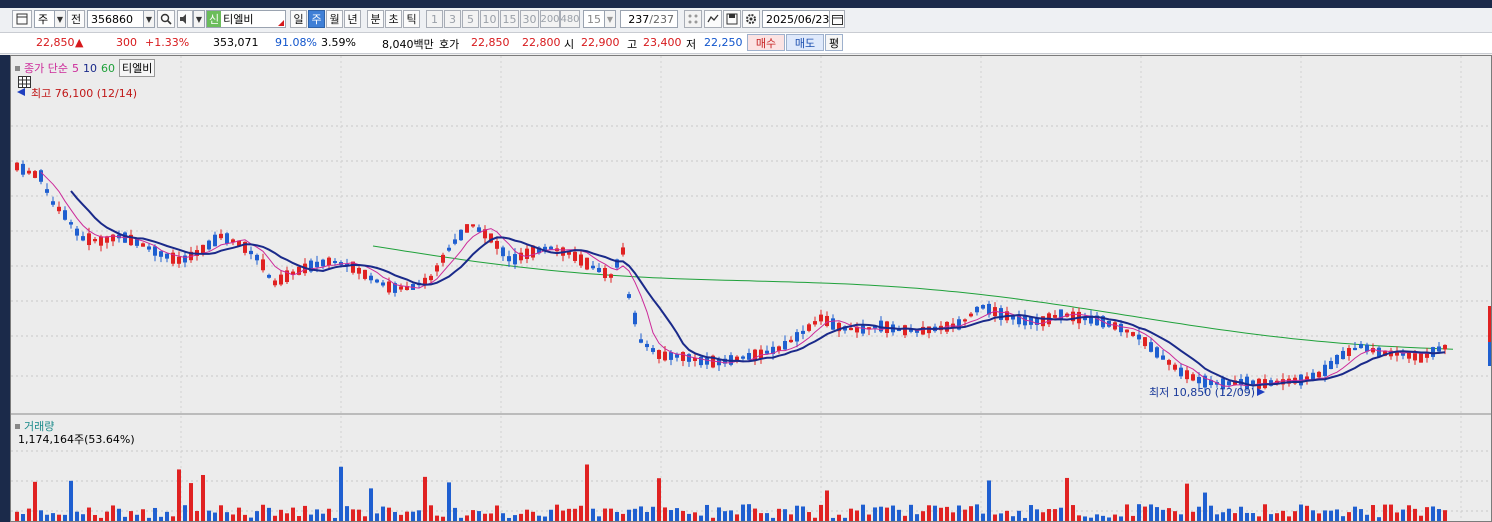  Describe the element at coordinates (393, 19) in the screenshot. I see `second-button: 초` at that location.